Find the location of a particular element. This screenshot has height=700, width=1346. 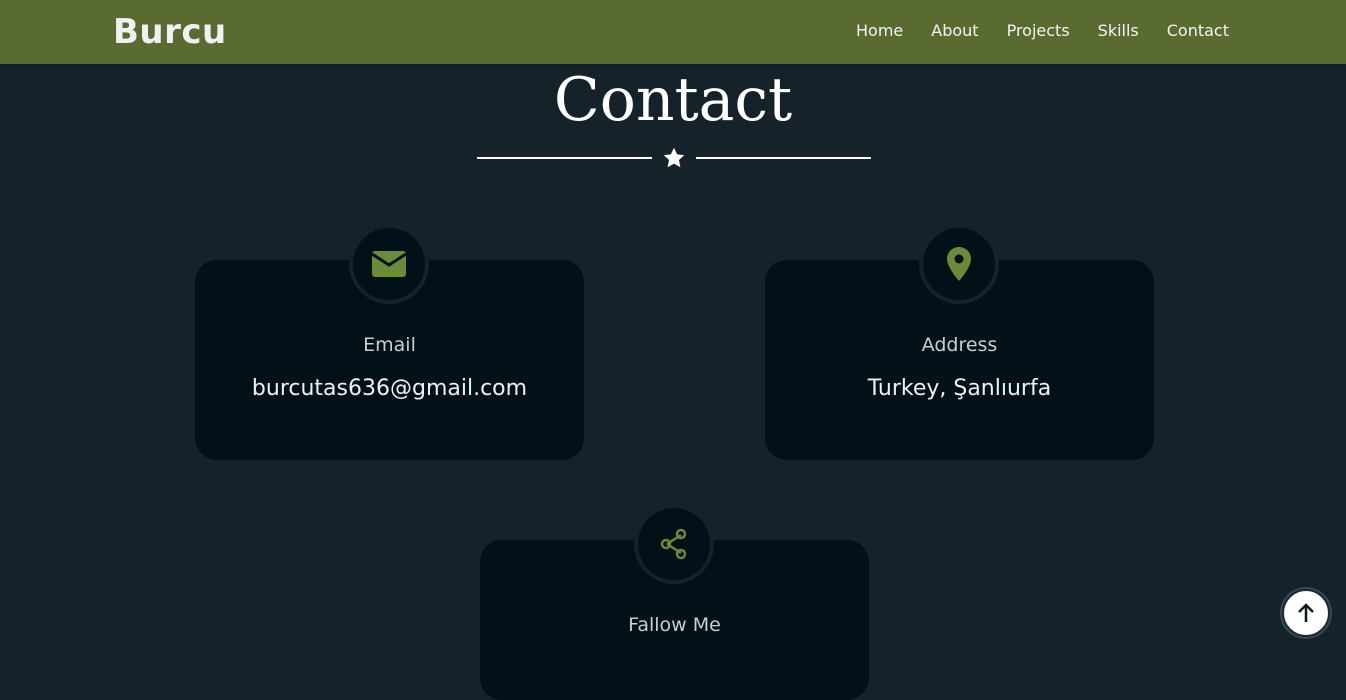

envelope-icon is located at coordinates (389, 264).